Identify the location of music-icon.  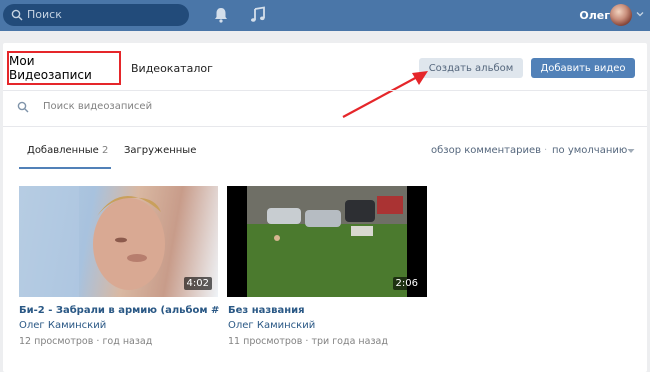
(258, 15).